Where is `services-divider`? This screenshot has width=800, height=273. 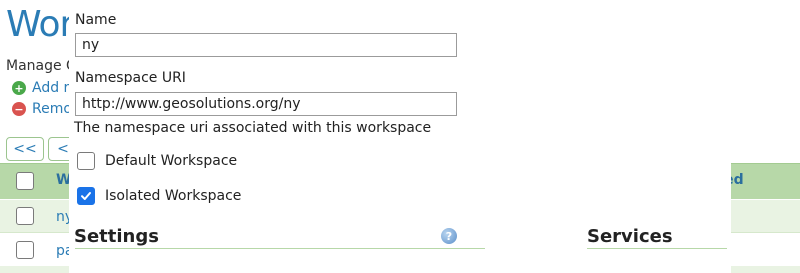 services-divider is located at coordinates (657, 248).